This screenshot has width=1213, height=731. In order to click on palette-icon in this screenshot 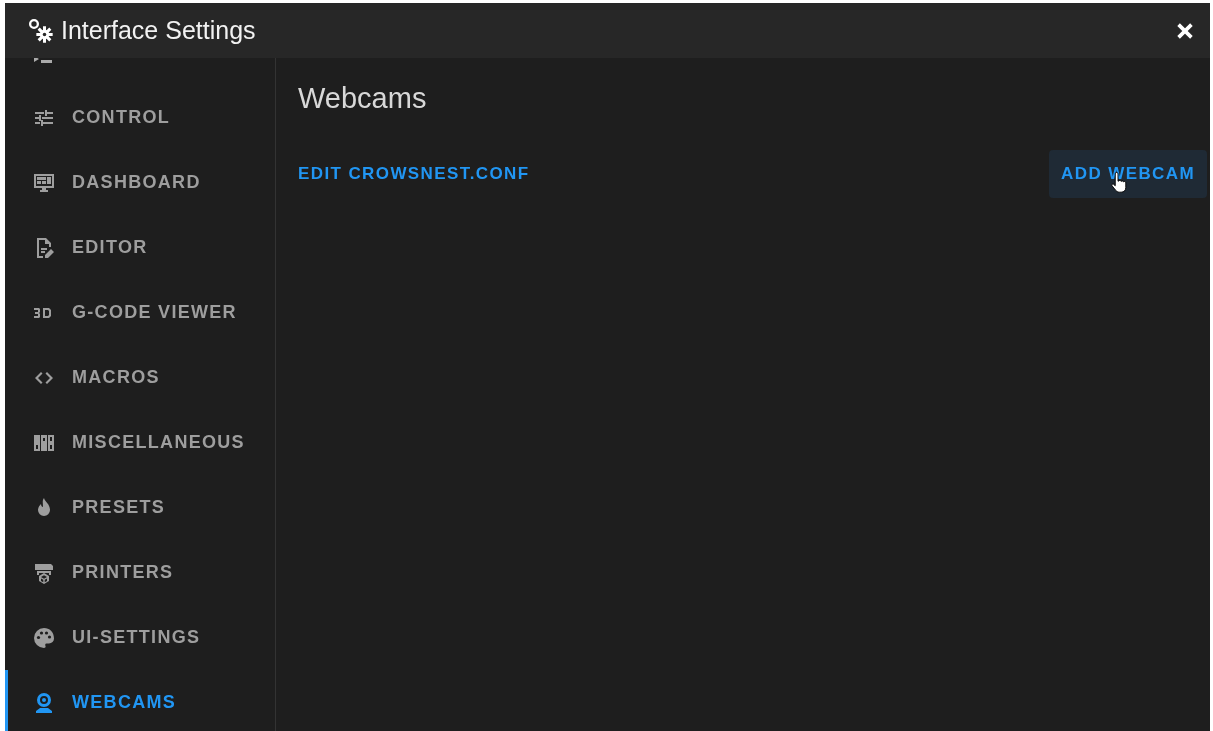, I will do `click(44, 637)`.